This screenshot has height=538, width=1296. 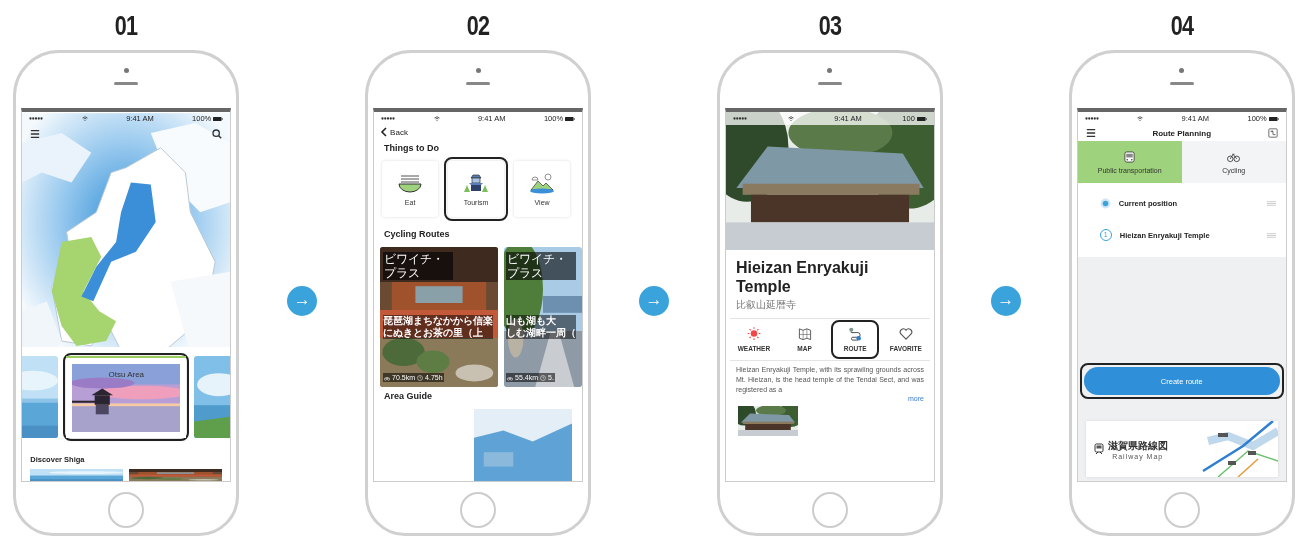 What do you see at coordinates (542, 183) in the screenshot?
I see `landscape-icon` at bounding box center [542, 183].